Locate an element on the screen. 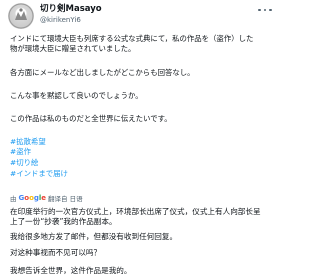  post-text-line: 各方面にメールなど出しましたがどこからも回答なし。 is located at coordinates (102, 72).